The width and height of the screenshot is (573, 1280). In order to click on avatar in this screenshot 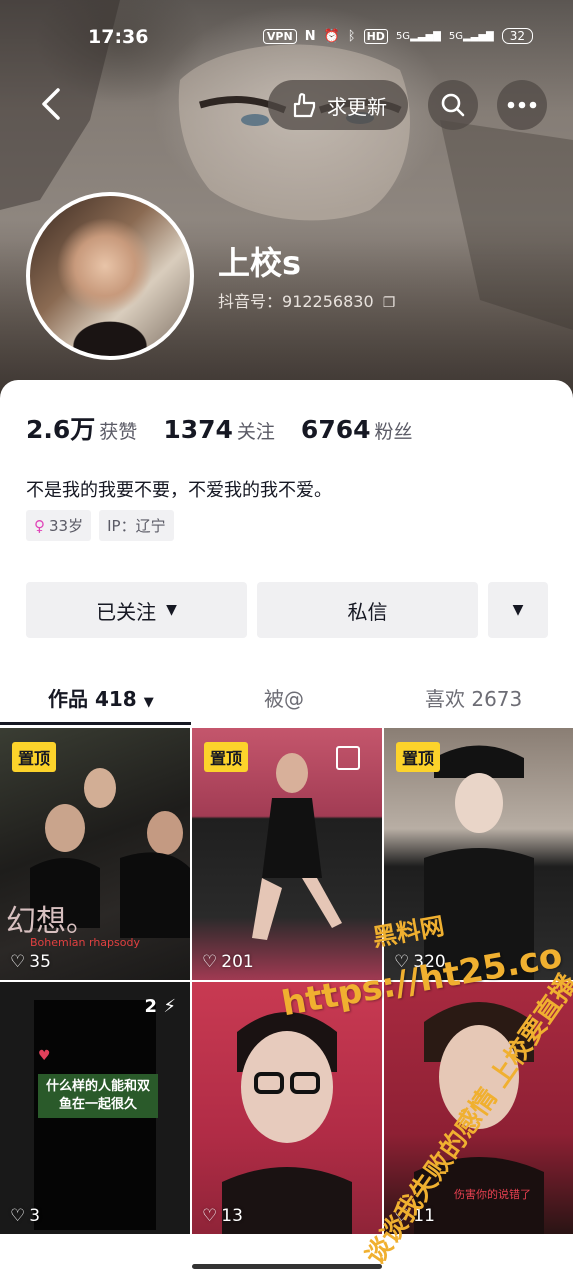, I will do `click(110, 276)`.